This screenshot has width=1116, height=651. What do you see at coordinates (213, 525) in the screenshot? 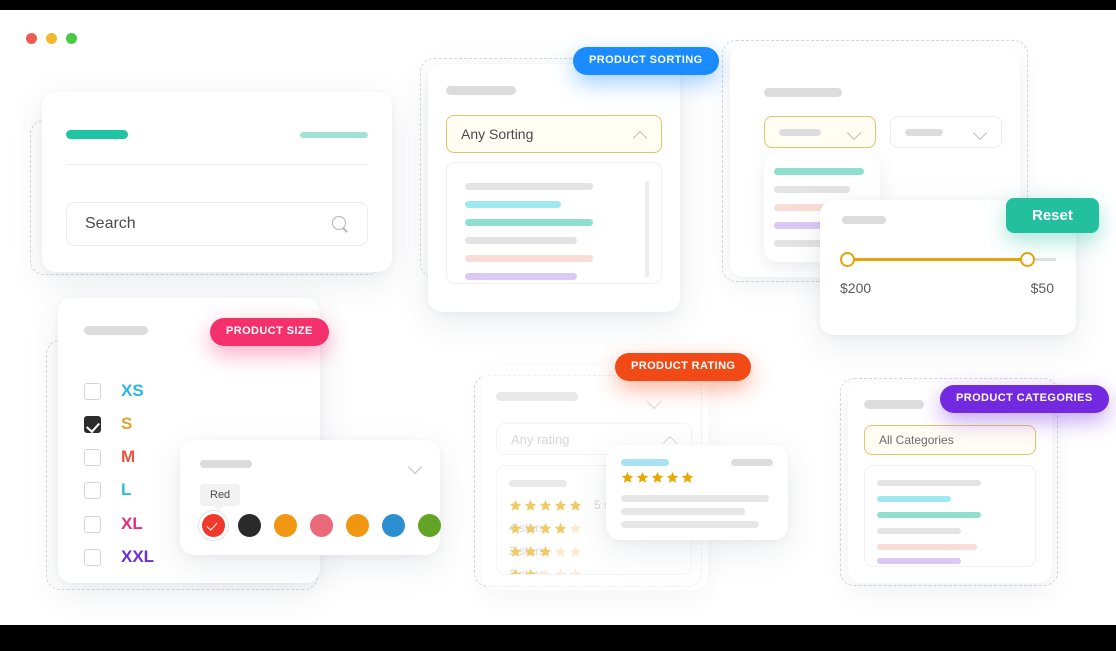
I see `swatch-red` at bounding box center [213, 525].